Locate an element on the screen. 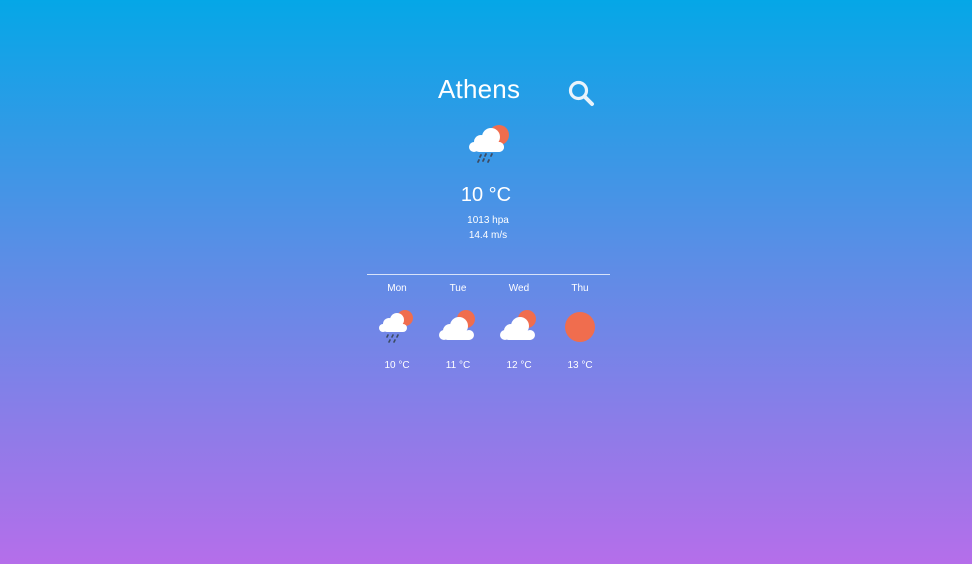 The height and width of the screenshot is (564, 972). sun-icon is located at coordinates (580, 327).